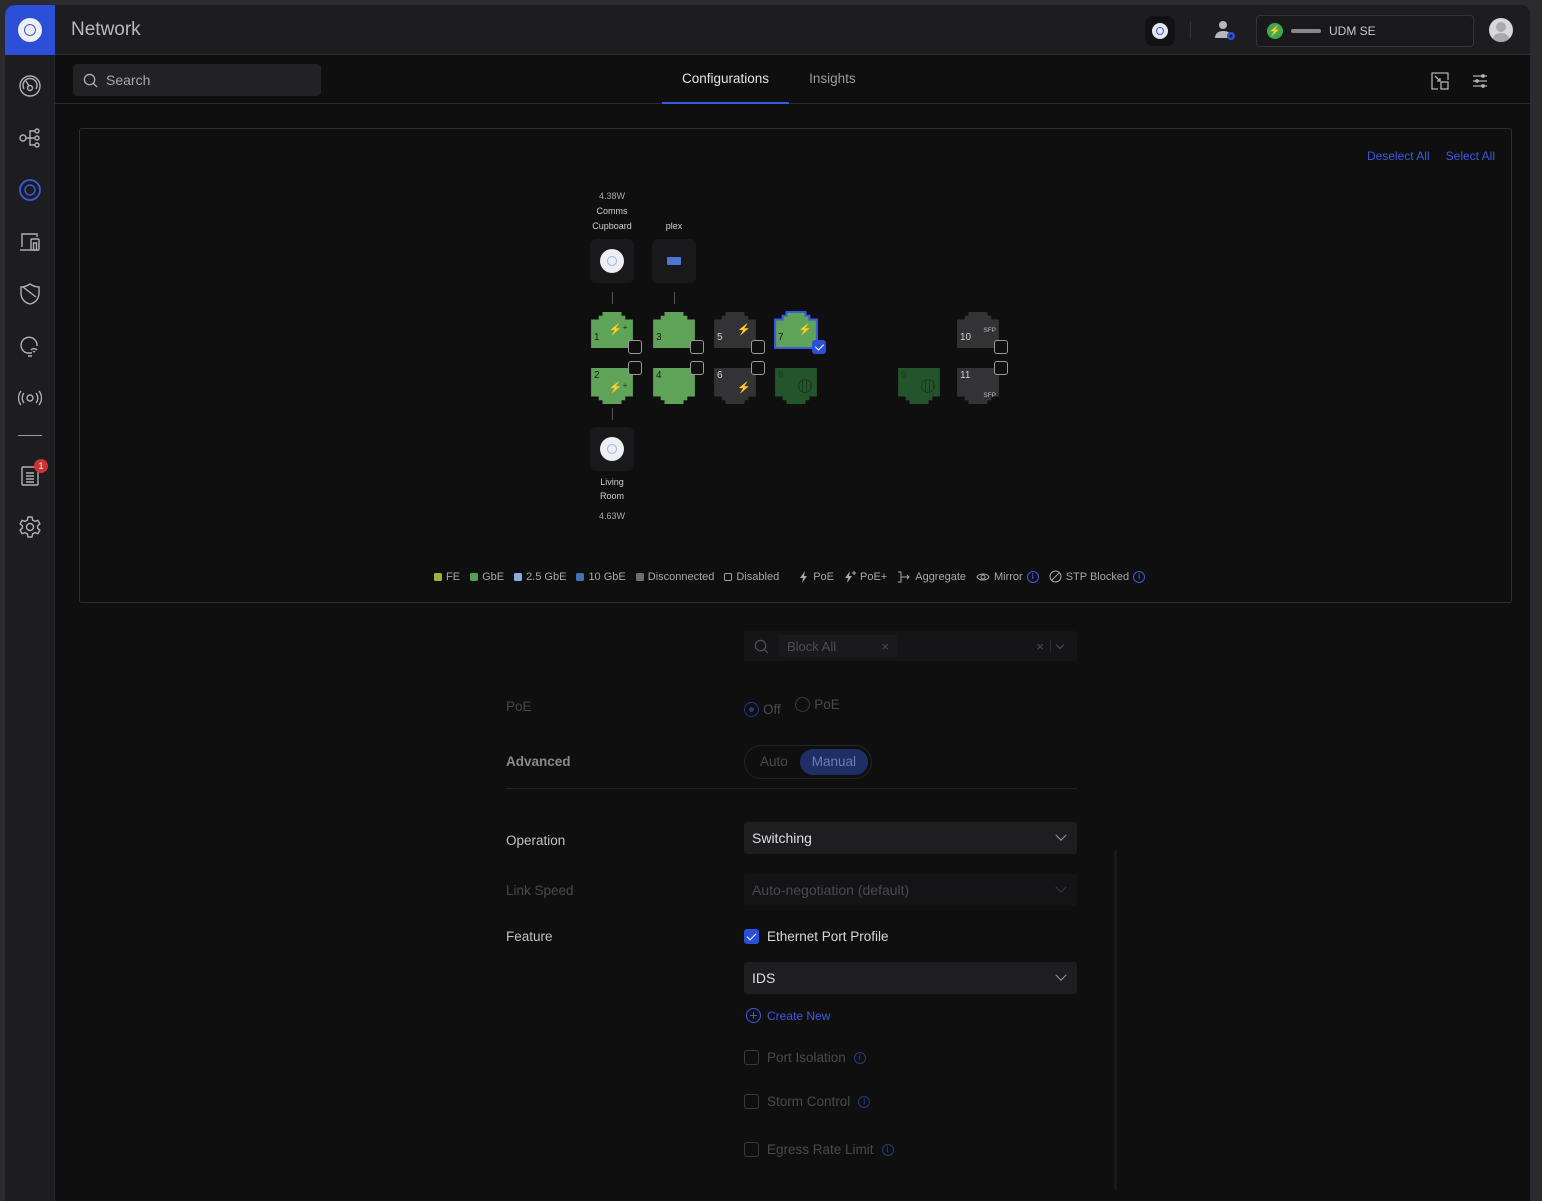 Image resolution: width=1542 pixels, height=1201 pixels. What do you see at coordinates (885, 646) in the screenshot?
I see `remove-tag-button: ×` at bounding box center [885, 646].